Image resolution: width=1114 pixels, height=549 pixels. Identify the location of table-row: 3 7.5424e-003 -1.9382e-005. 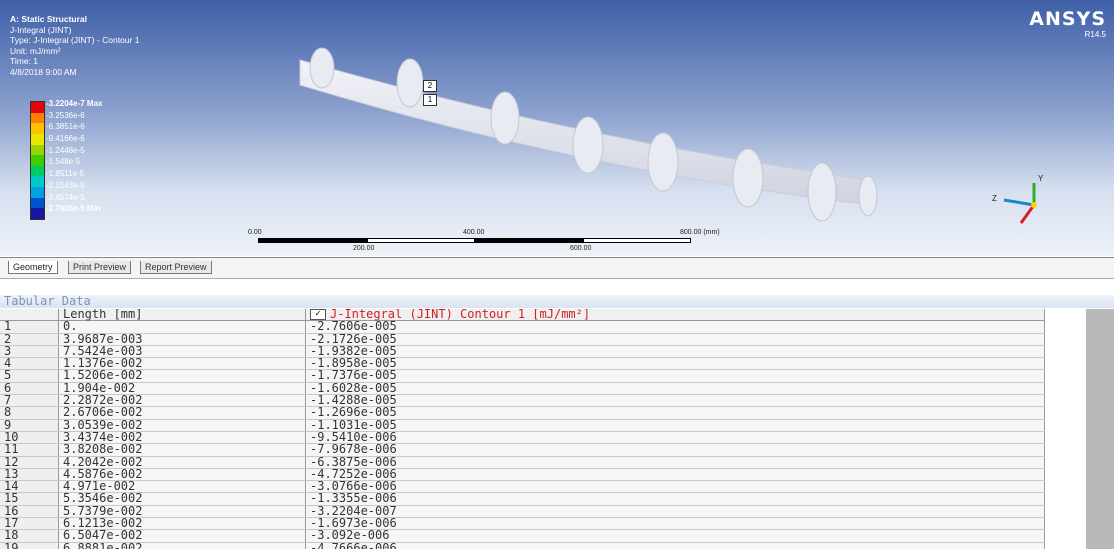
(522, 352).